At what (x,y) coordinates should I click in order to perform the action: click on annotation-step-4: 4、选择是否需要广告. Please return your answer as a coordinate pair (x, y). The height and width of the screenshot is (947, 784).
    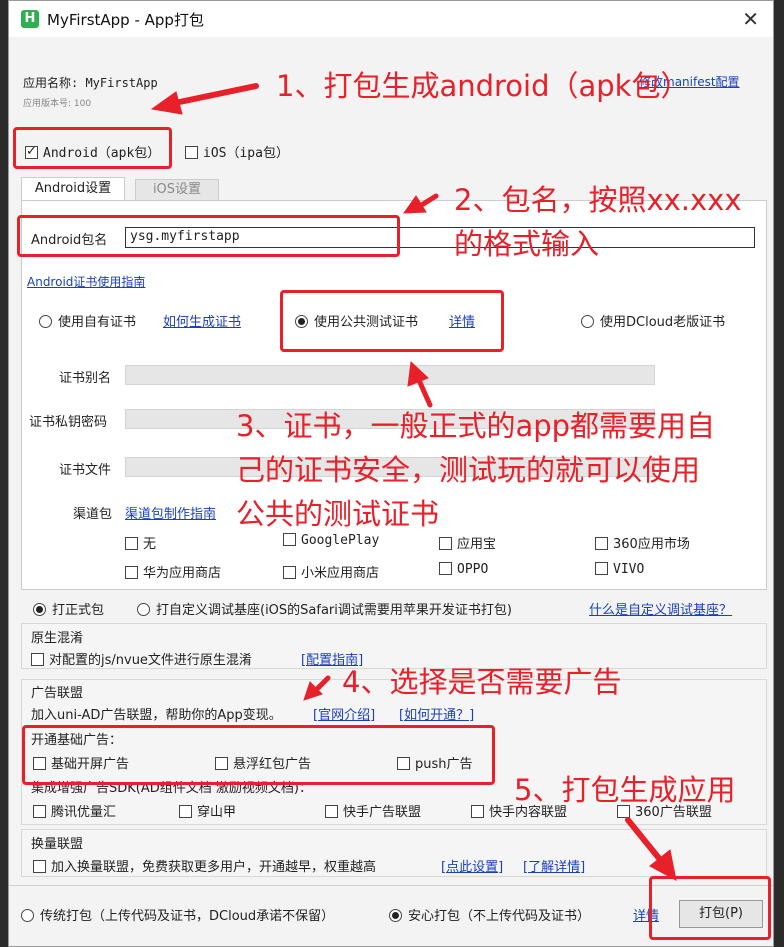
    Looking at the image, I should click on (482, 682).